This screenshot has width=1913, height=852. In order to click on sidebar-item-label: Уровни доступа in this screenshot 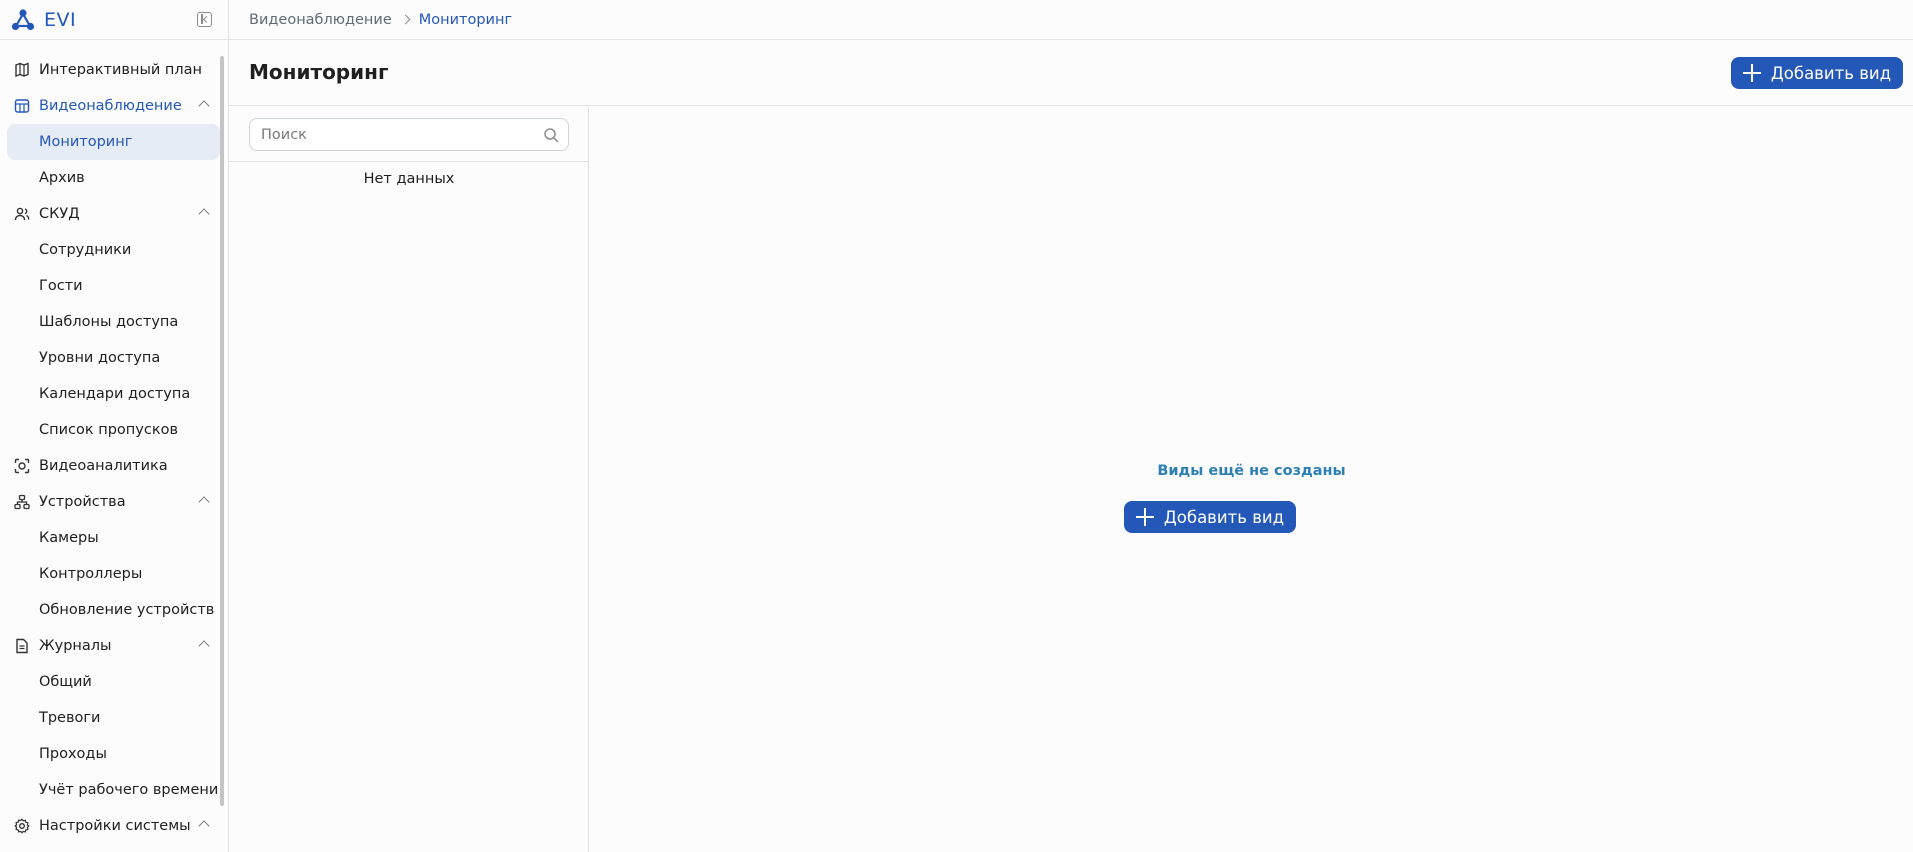, I will do `click(100, 358)`.